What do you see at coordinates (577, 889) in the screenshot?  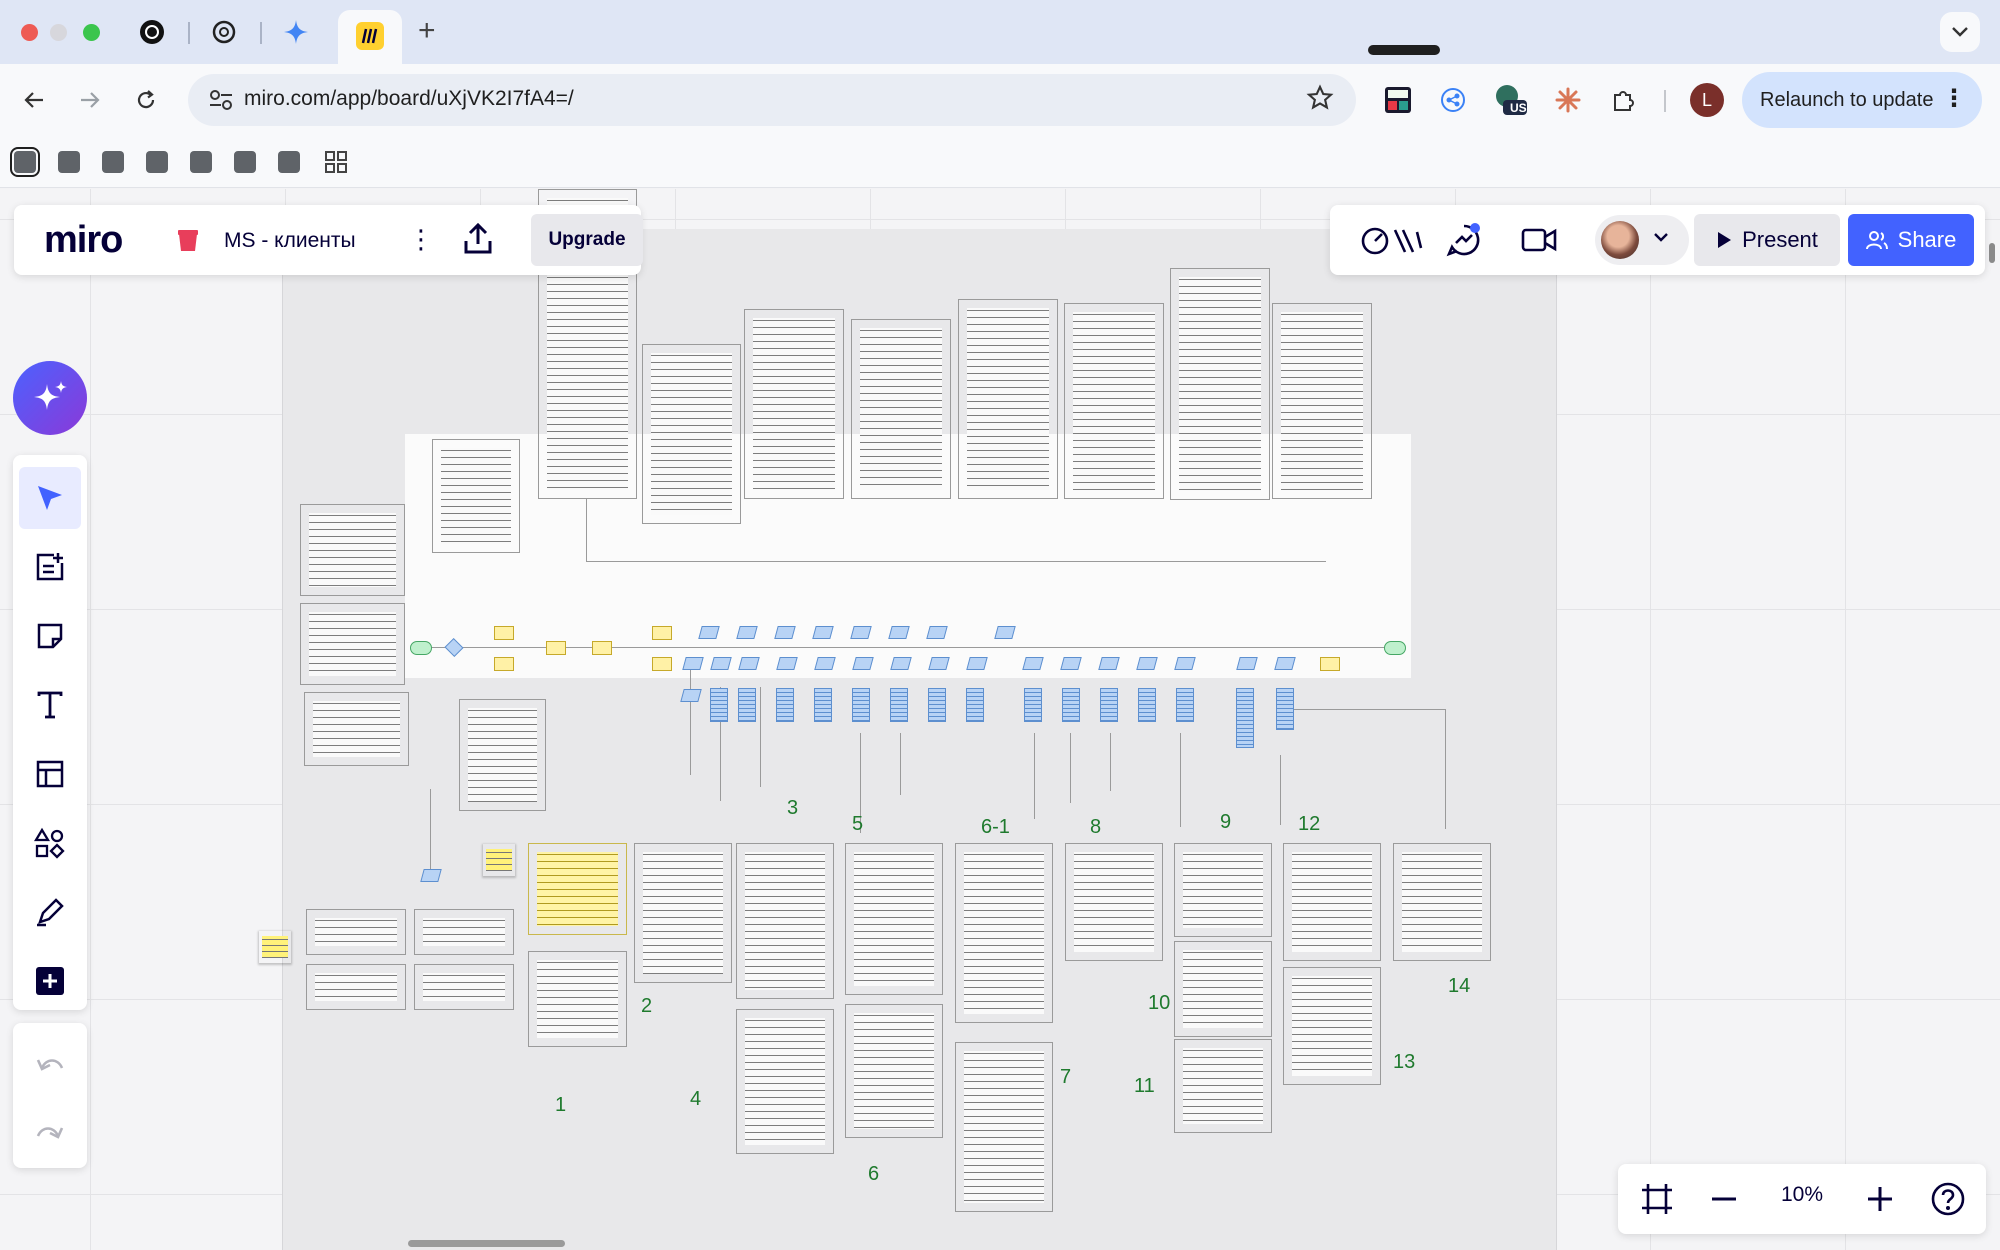 I see `doc-card-highlight` at bounding box center [577, 889].